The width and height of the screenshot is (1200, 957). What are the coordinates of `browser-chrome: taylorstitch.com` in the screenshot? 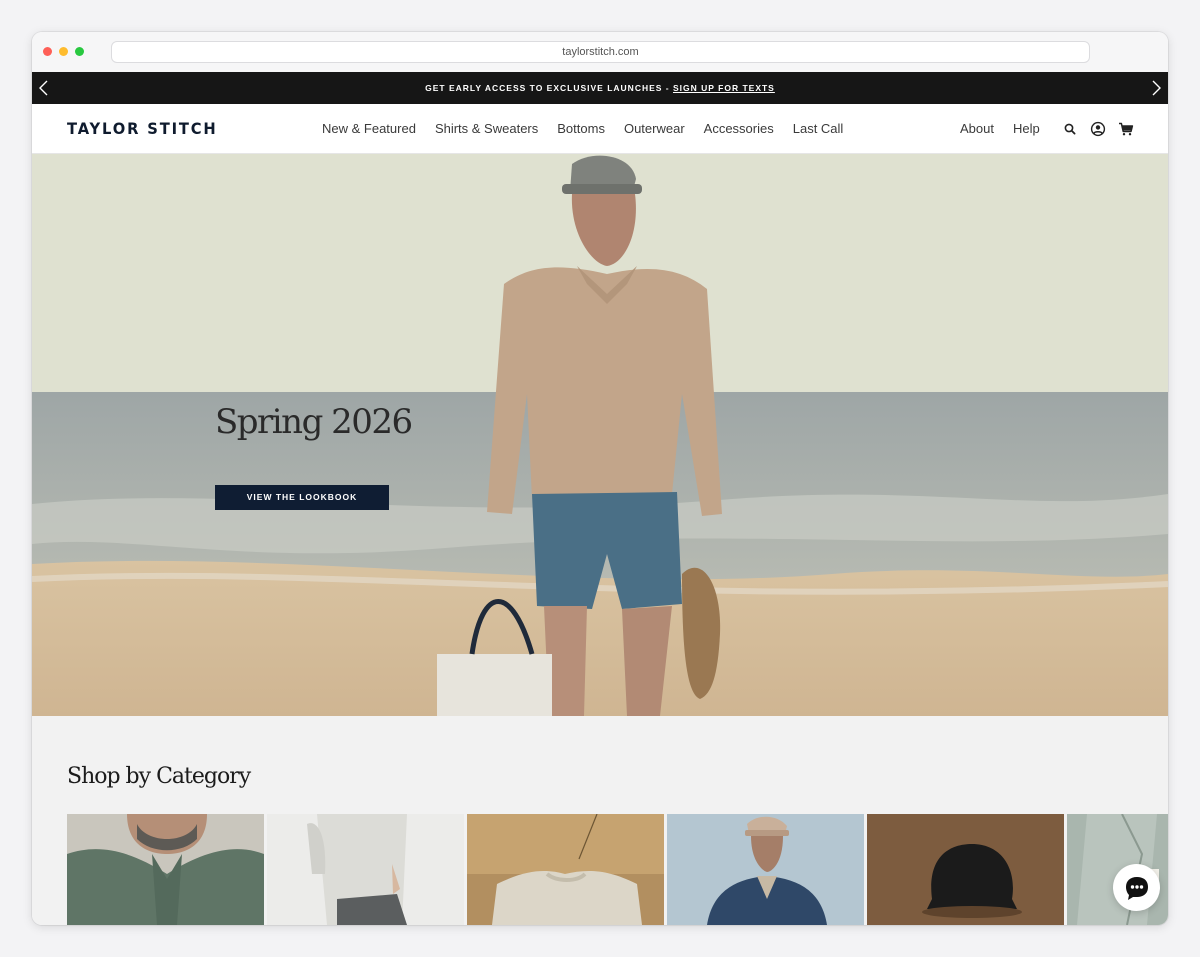 It's located at (600, 52).